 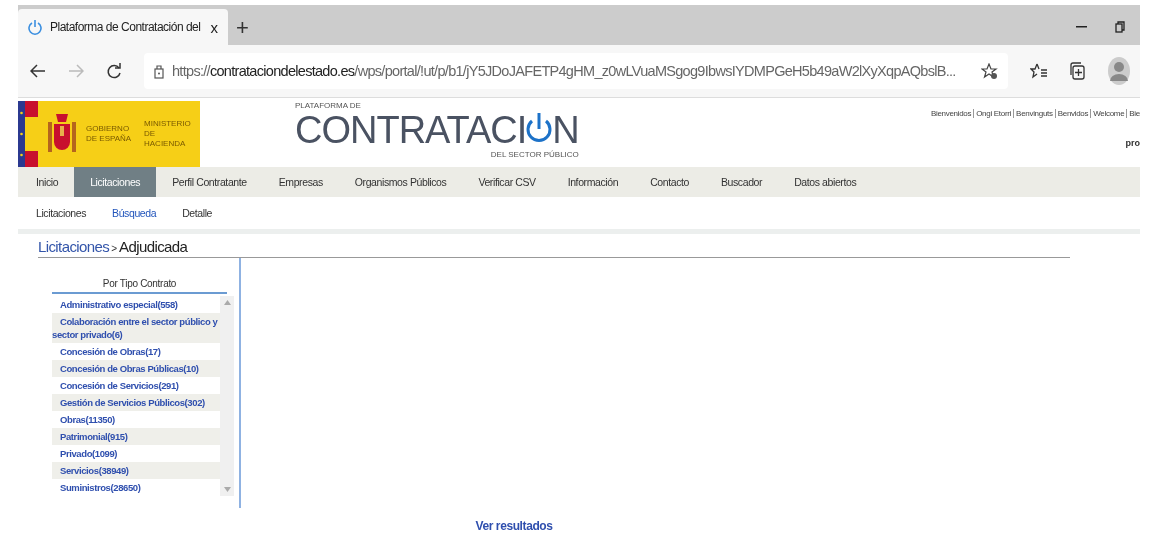 What do you see at coordinates (136, 304) in the screenshot?
I see `filter-option: Administrativo especial(558)` at bounding box center [136, 304].